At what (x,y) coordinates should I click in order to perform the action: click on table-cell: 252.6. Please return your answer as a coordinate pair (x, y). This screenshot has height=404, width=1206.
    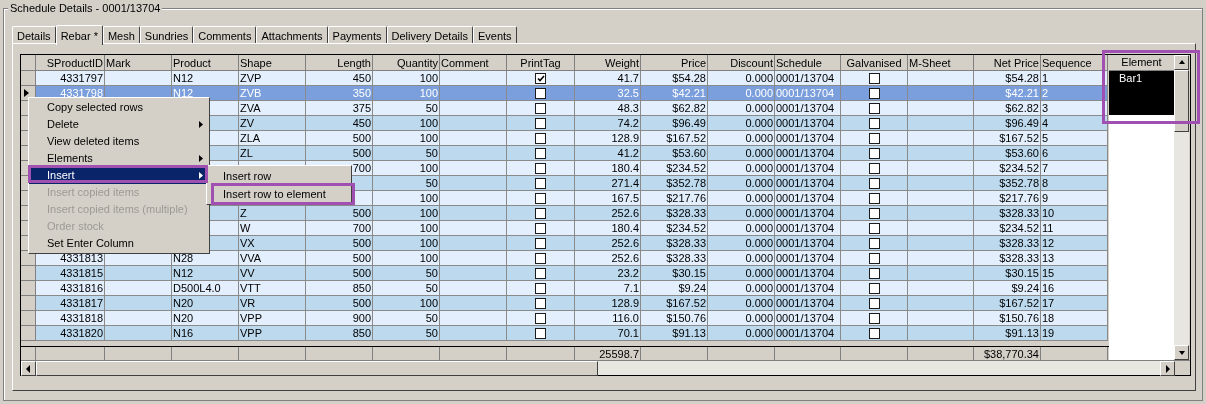
    Looking at the image, I should click on (608, 213).